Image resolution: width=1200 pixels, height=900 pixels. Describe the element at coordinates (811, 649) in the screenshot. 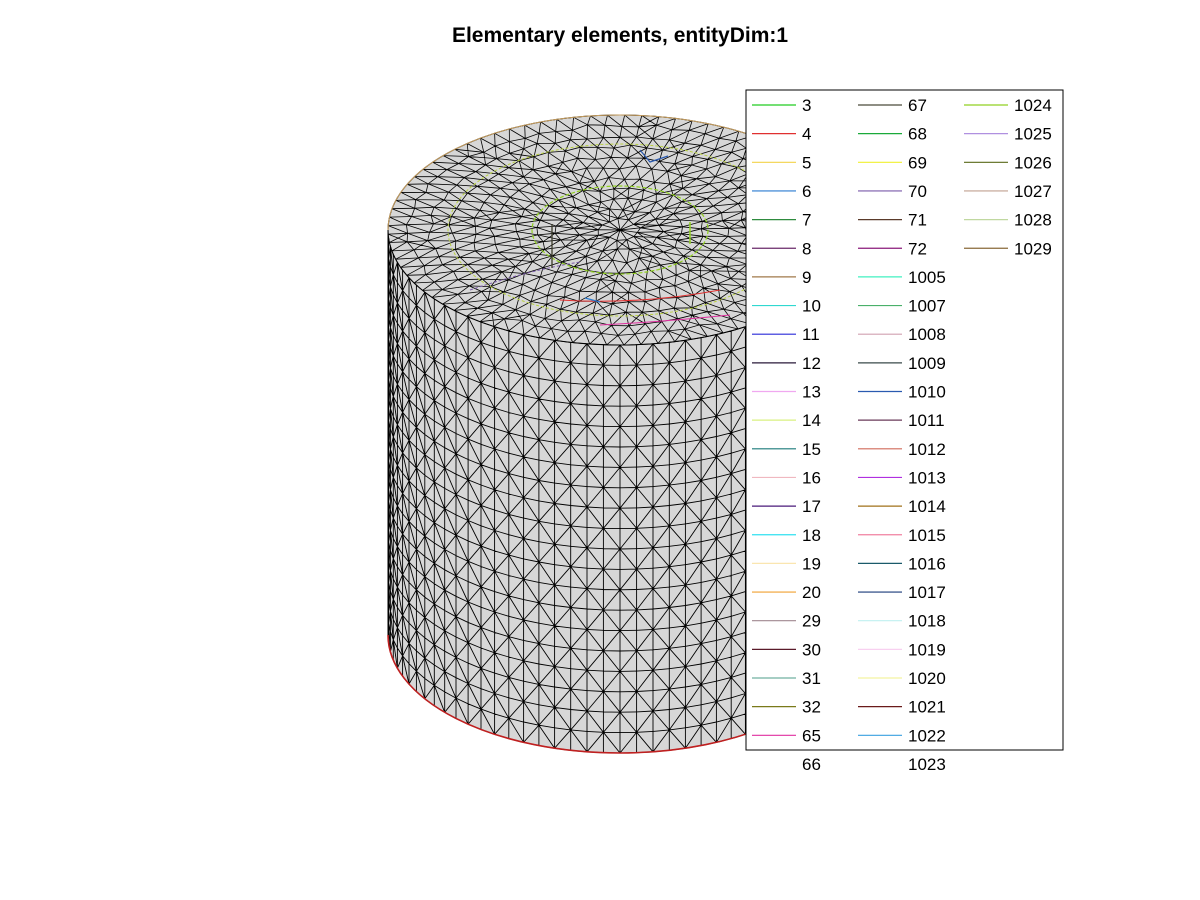

I see `legend-label-30: 30` at that location.